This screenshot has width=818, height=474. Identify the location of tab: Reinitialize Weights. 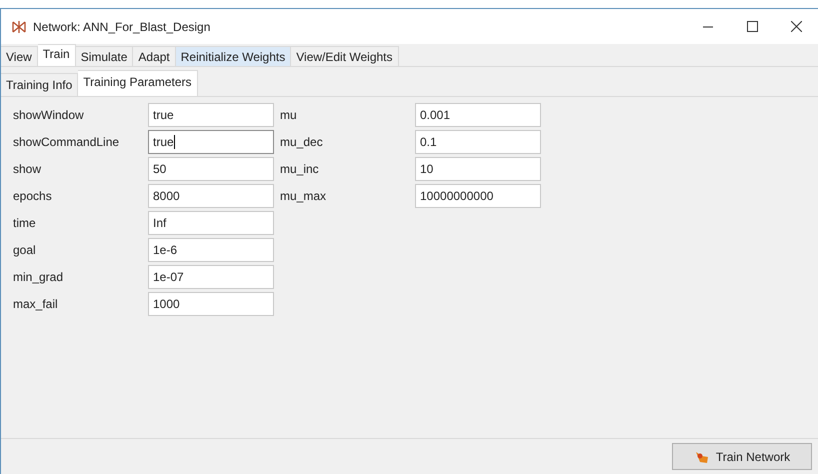
(234, 56).